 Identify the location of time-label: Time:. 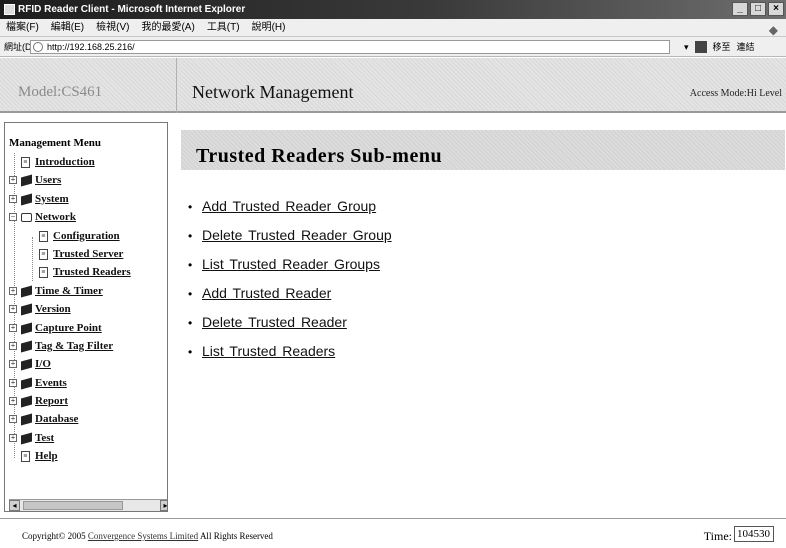
(717, 536).